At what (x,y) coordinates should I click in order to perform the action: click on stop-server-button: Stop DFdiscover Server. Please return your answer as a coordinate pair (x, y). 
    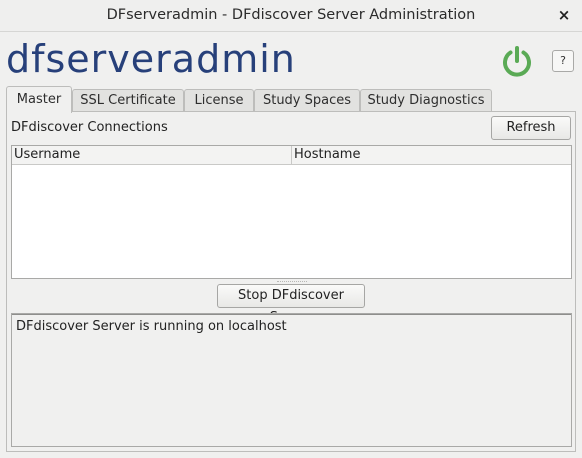
    Looking at the image, I should click on (291, 304).